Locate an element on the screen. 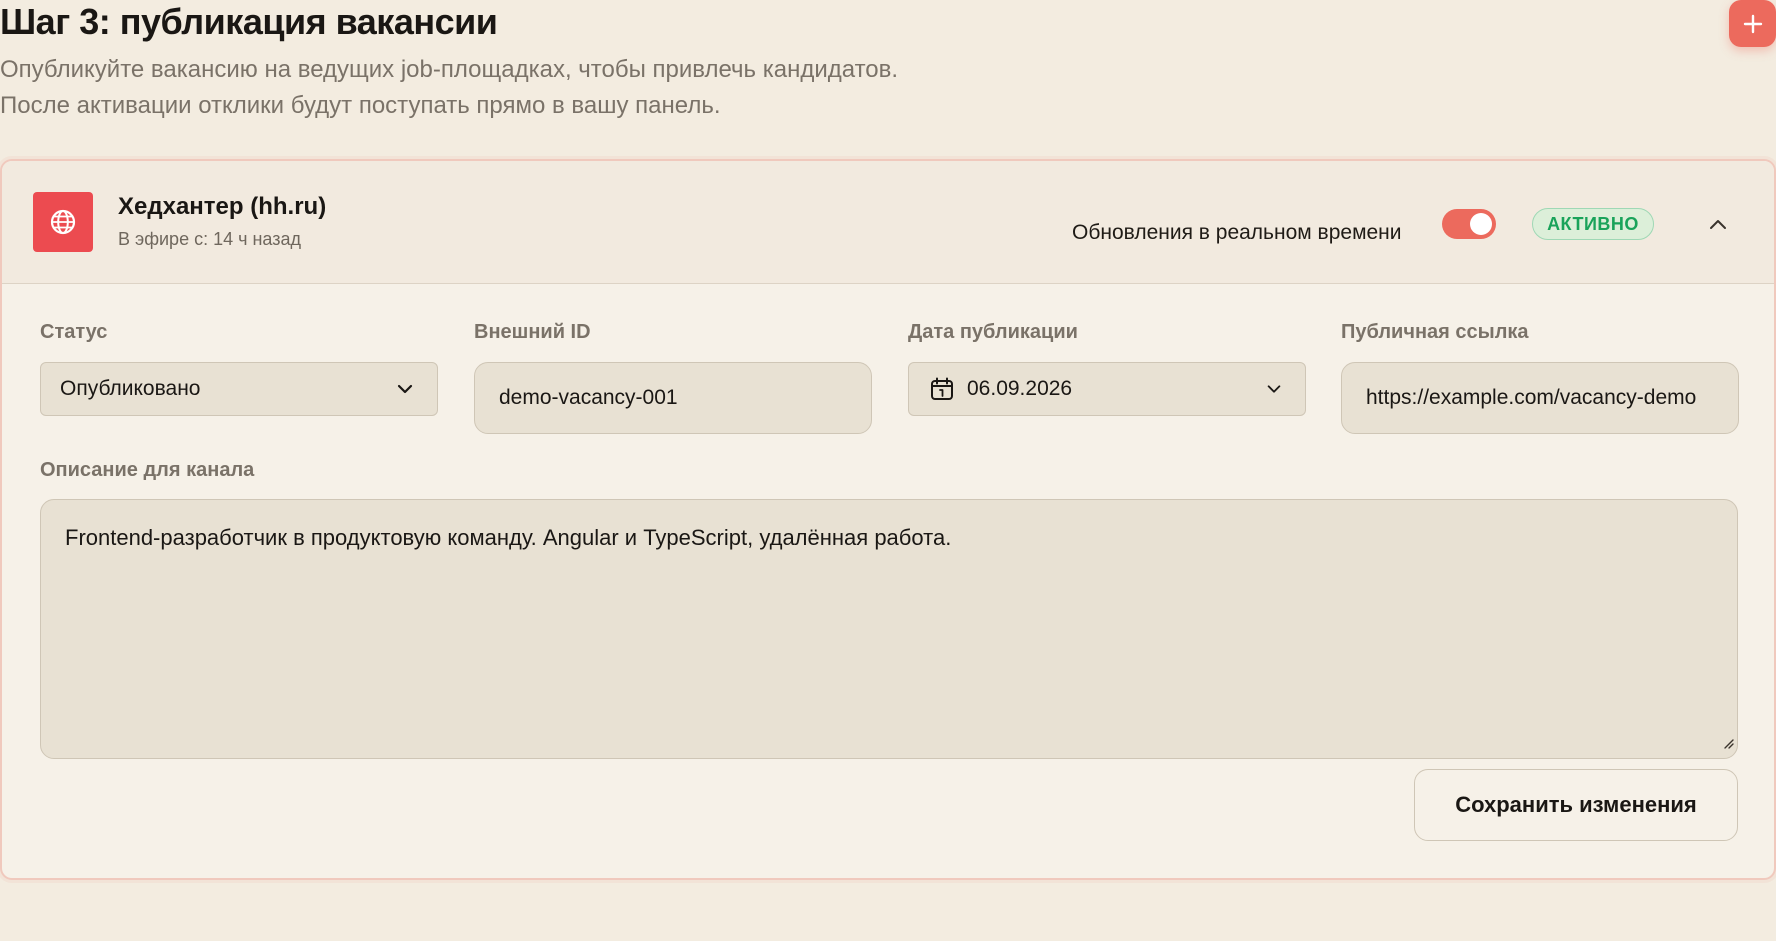 The height and width of the screenshot is (941, 1776). external-id-input: demo-vacancy-001 is located at coordinates (673, 398).